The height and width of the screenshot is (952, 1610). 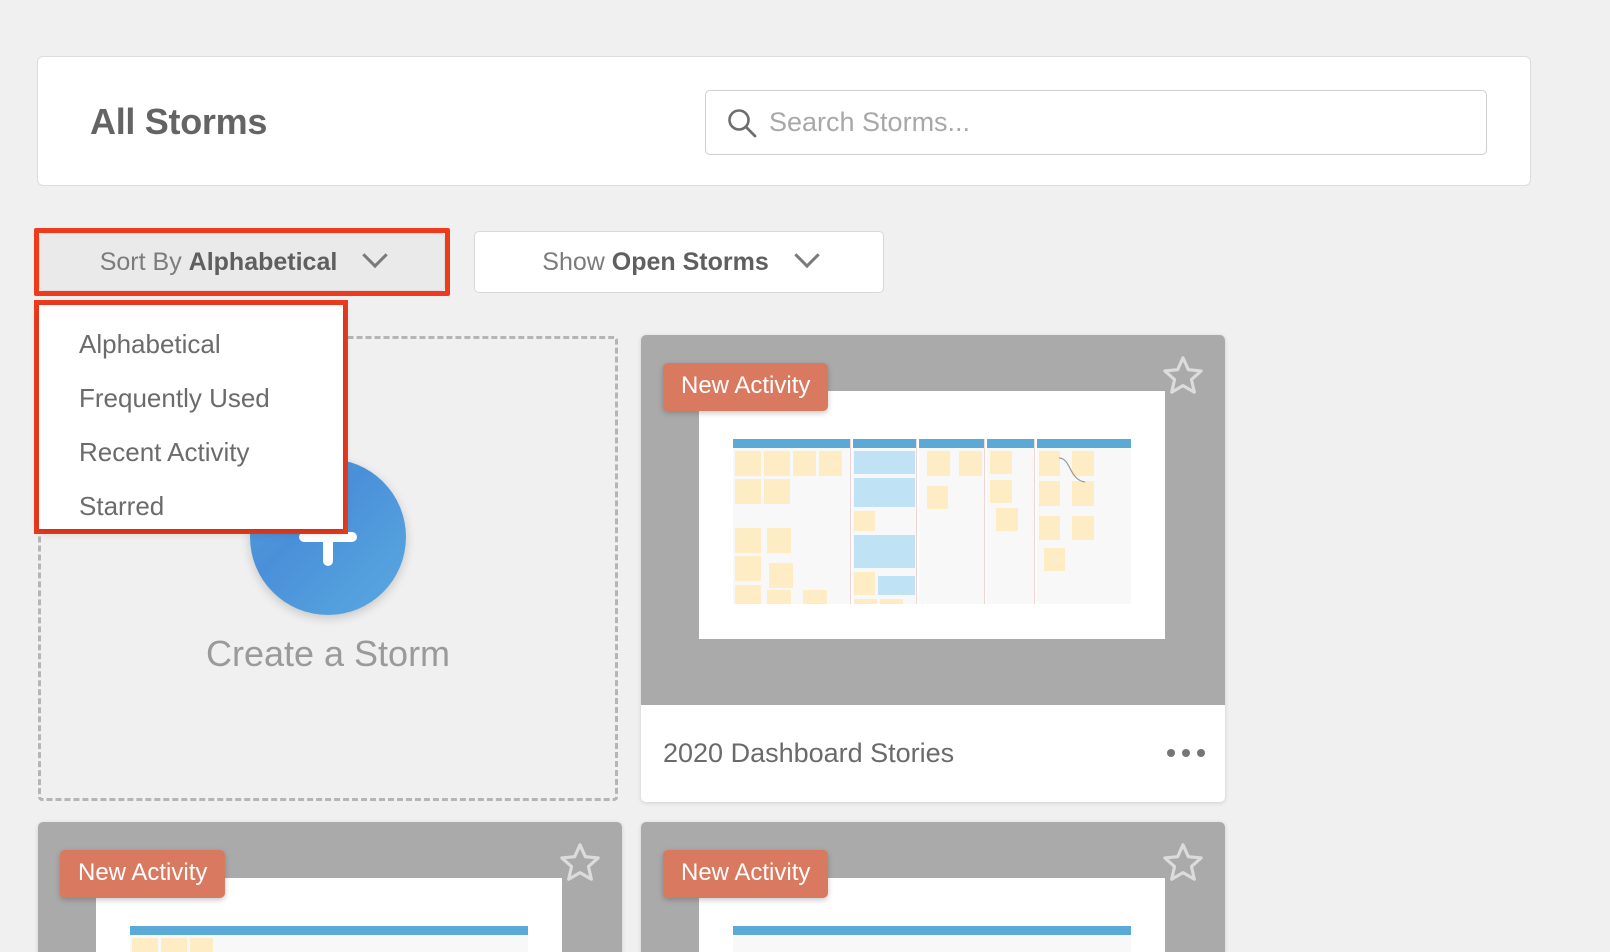 I want to click on board-connector-icon, so click(x=1072, y=470).